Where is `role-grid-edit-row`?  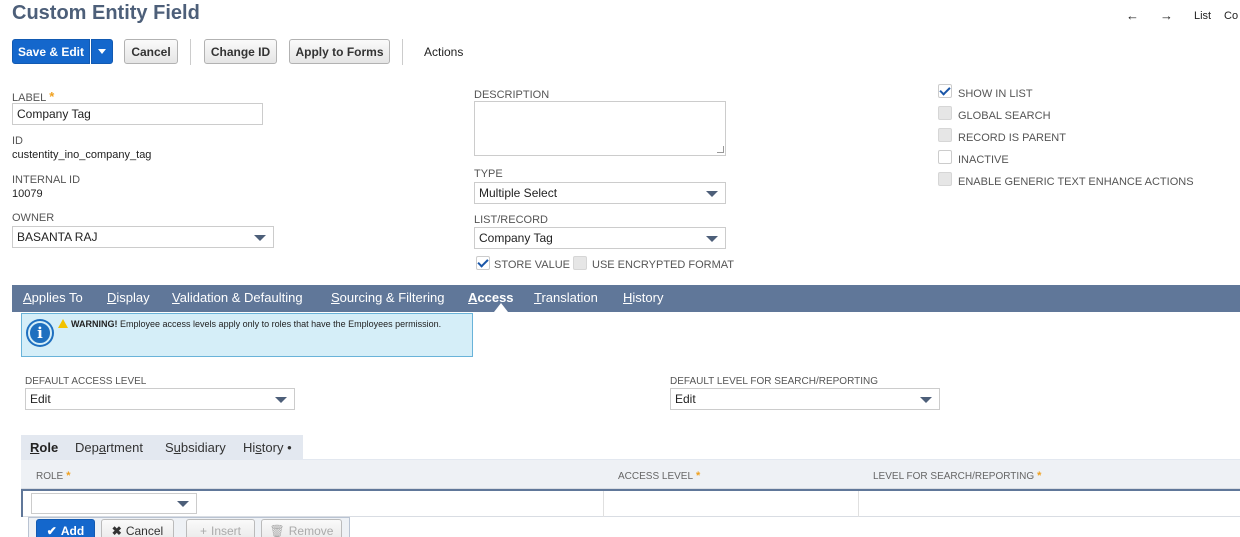 role-grid-edit-row is located at coordinates (630, 503).